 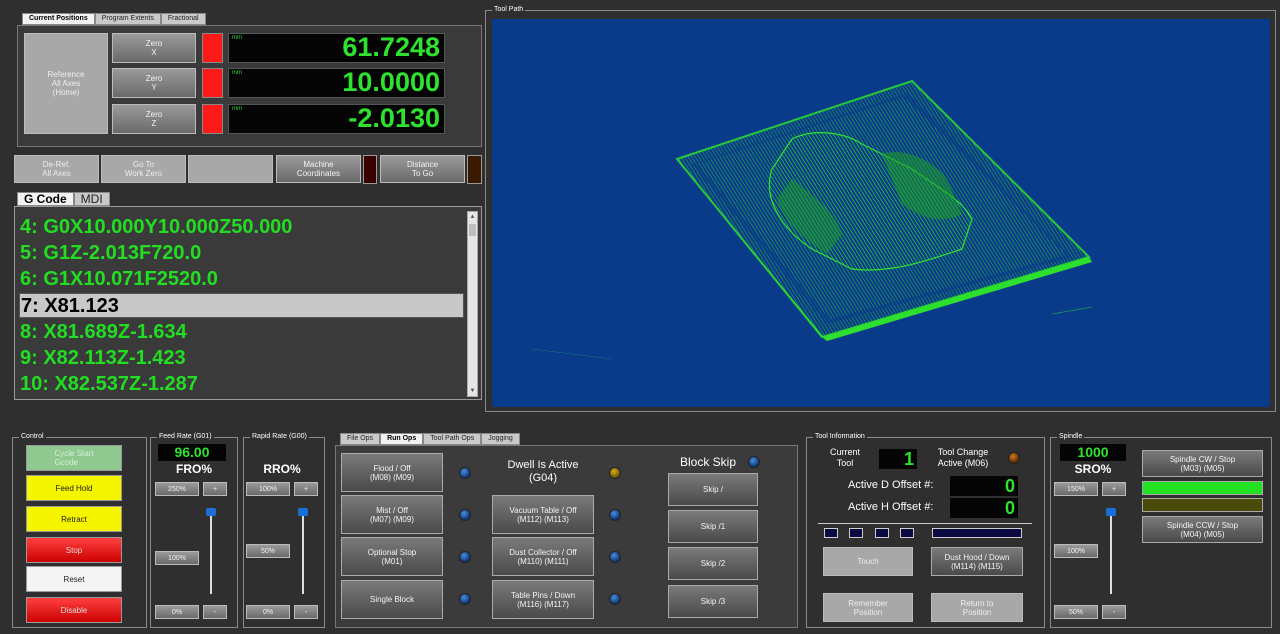 I want to click on retract-button: Retract, so click(x=74, y=519).